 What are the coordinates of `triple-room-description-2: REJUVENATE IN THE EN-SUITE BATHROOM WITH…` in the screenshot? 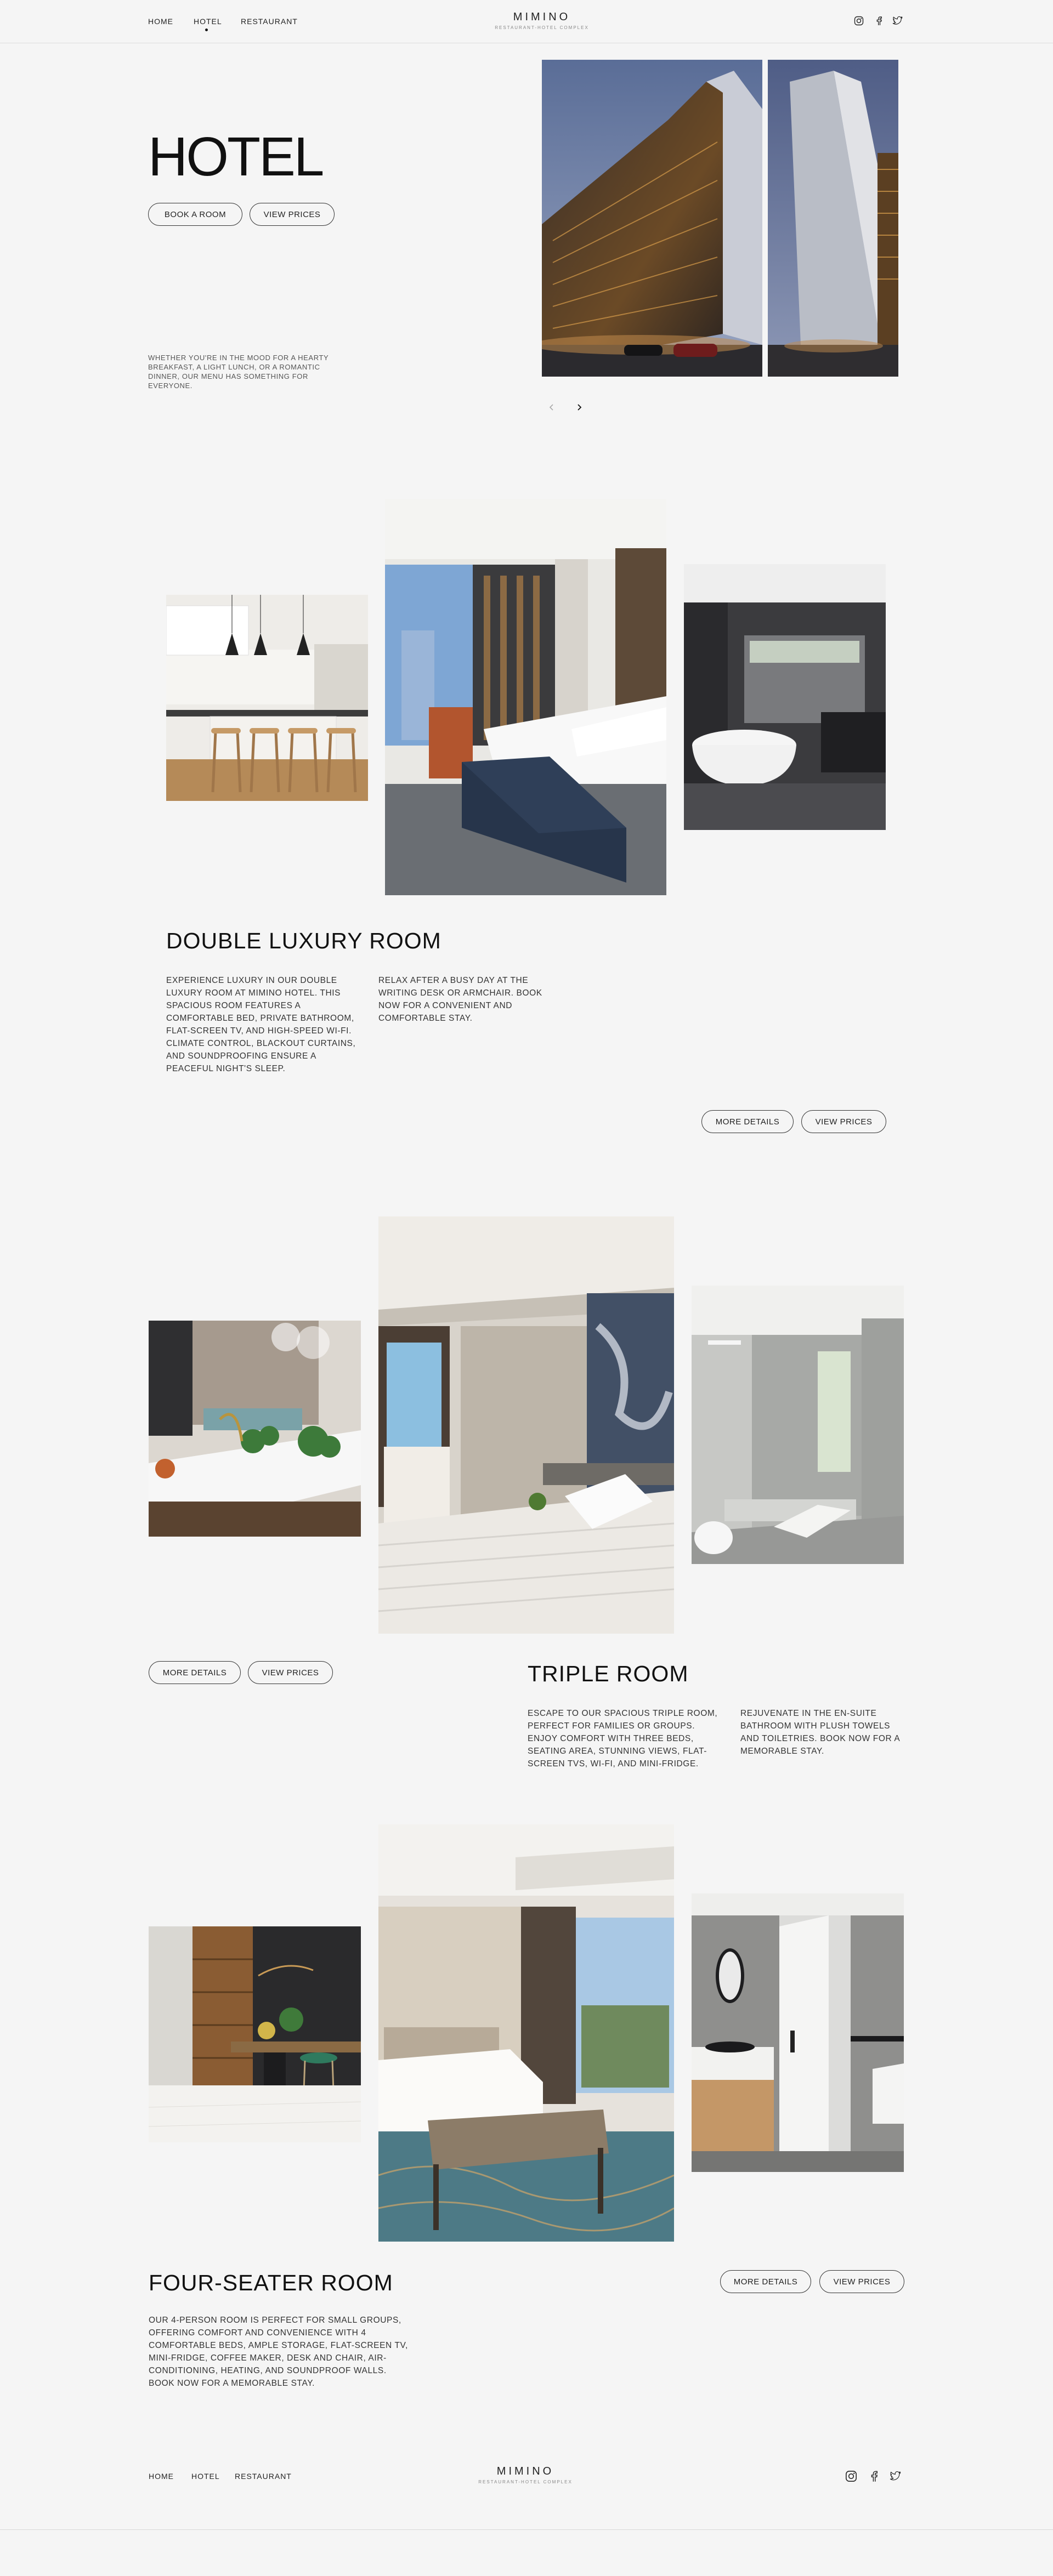 It's located at (820, 1732).